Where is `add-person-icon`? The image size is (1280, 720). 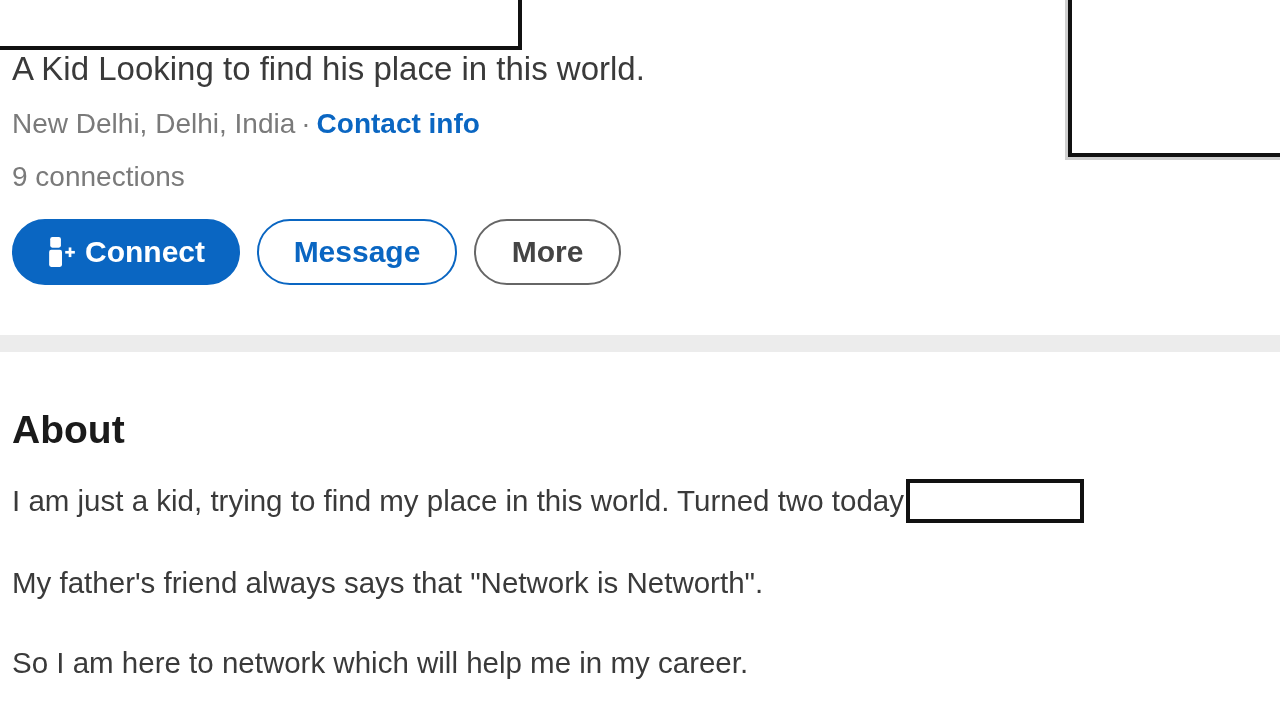 add-person-icon is located at coordinates (62, 252).